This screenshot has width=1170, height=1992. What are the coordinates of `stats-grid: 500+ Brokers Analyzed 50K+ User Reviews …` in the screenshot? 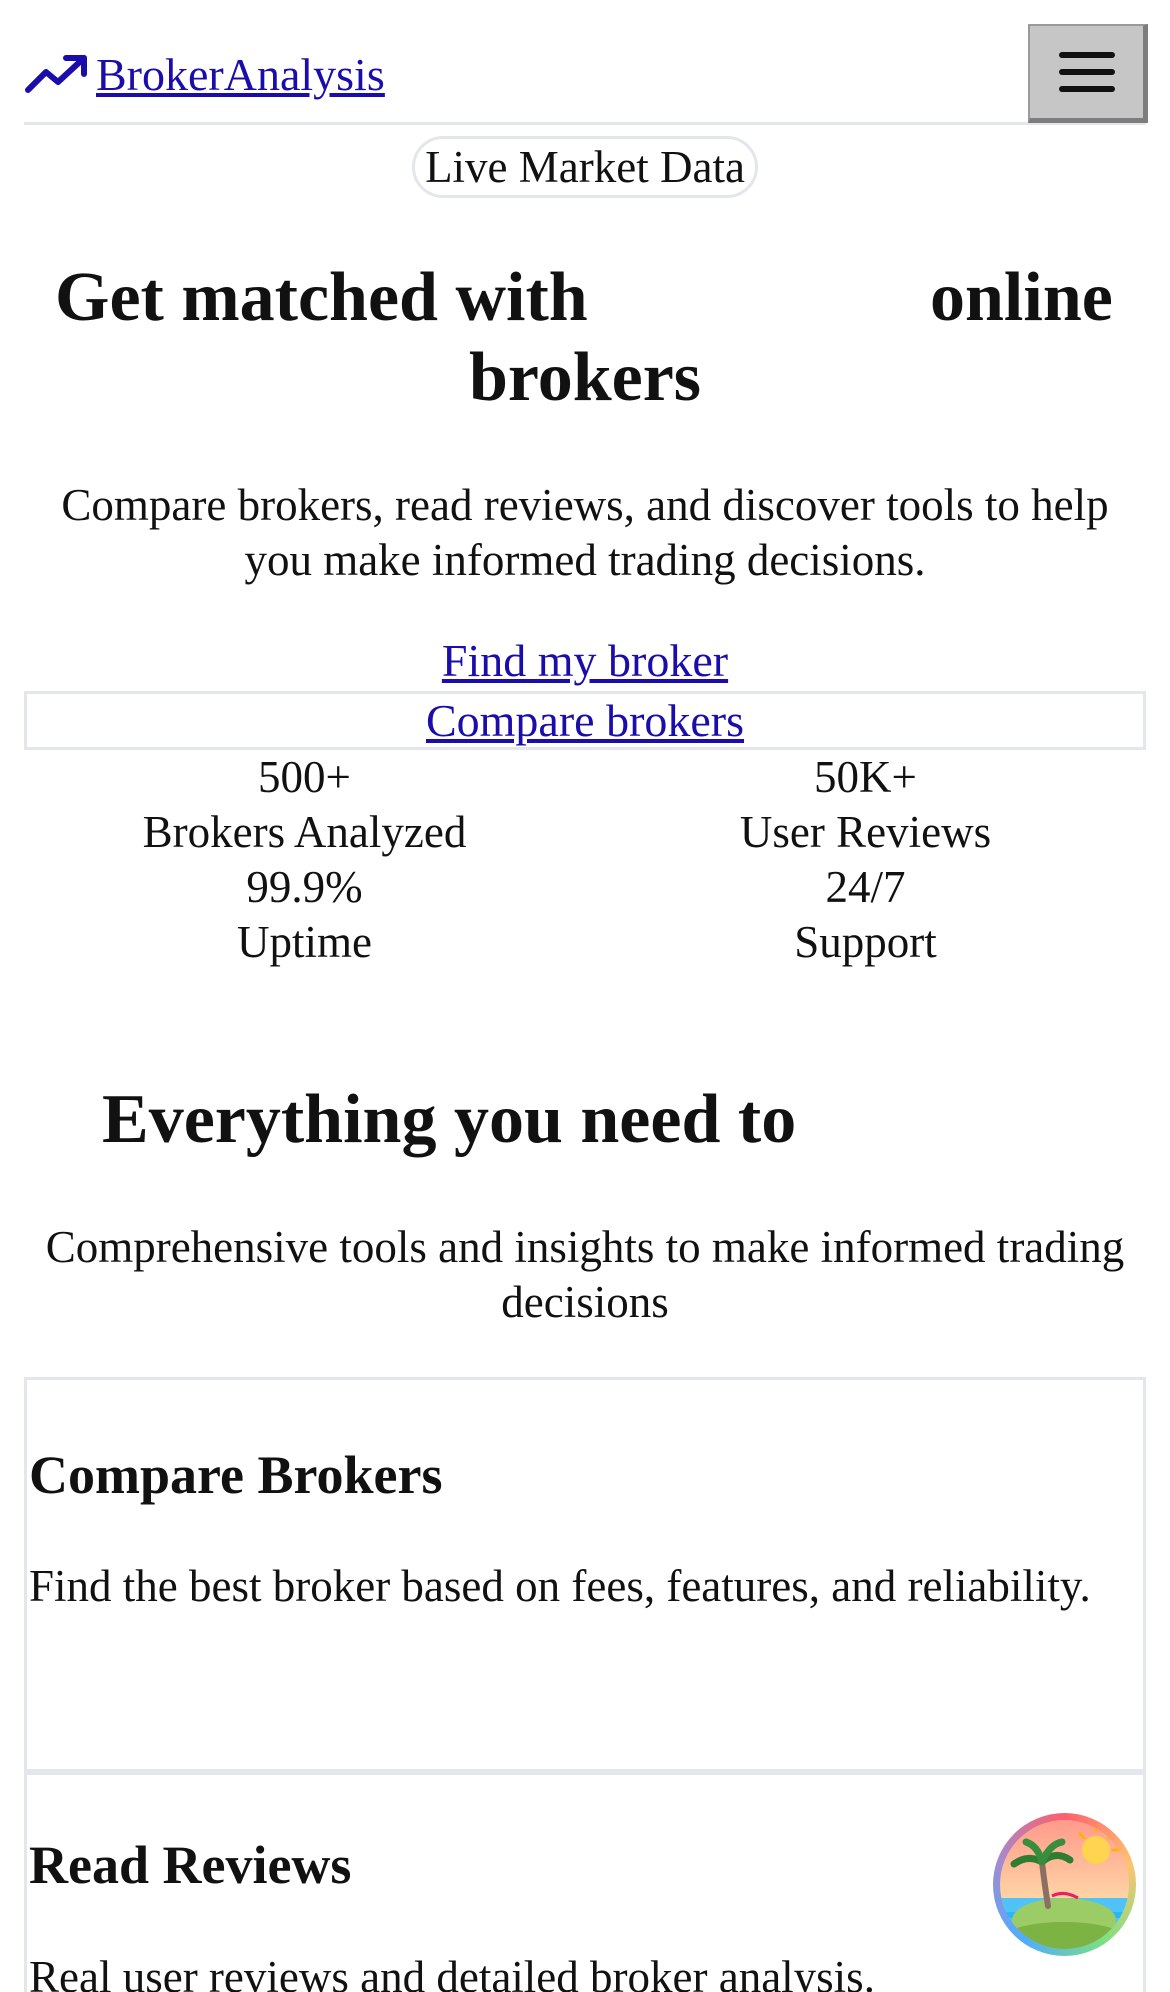 It's located at (585, 860).